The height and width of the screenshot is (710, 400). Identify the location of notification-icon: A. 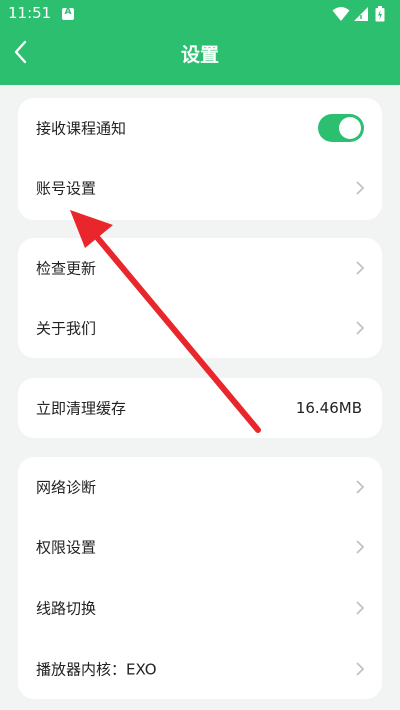
(68, 13).